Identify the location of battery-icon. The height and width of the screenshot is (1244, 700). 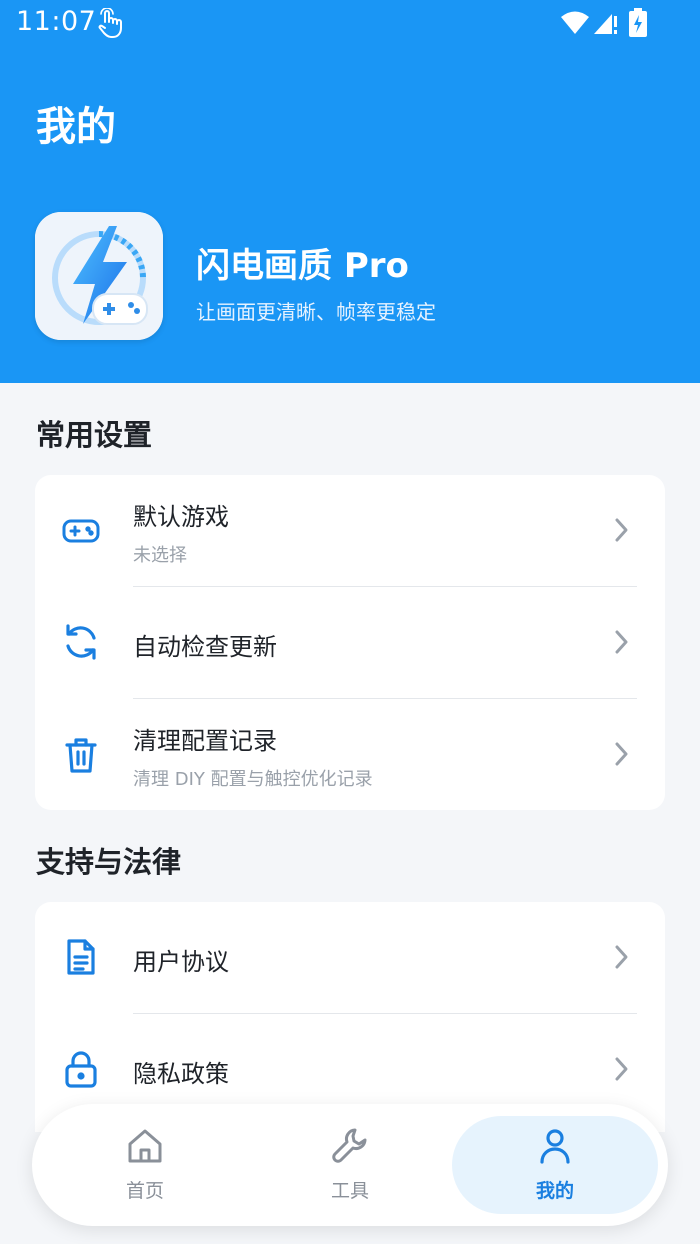
(638, 23).